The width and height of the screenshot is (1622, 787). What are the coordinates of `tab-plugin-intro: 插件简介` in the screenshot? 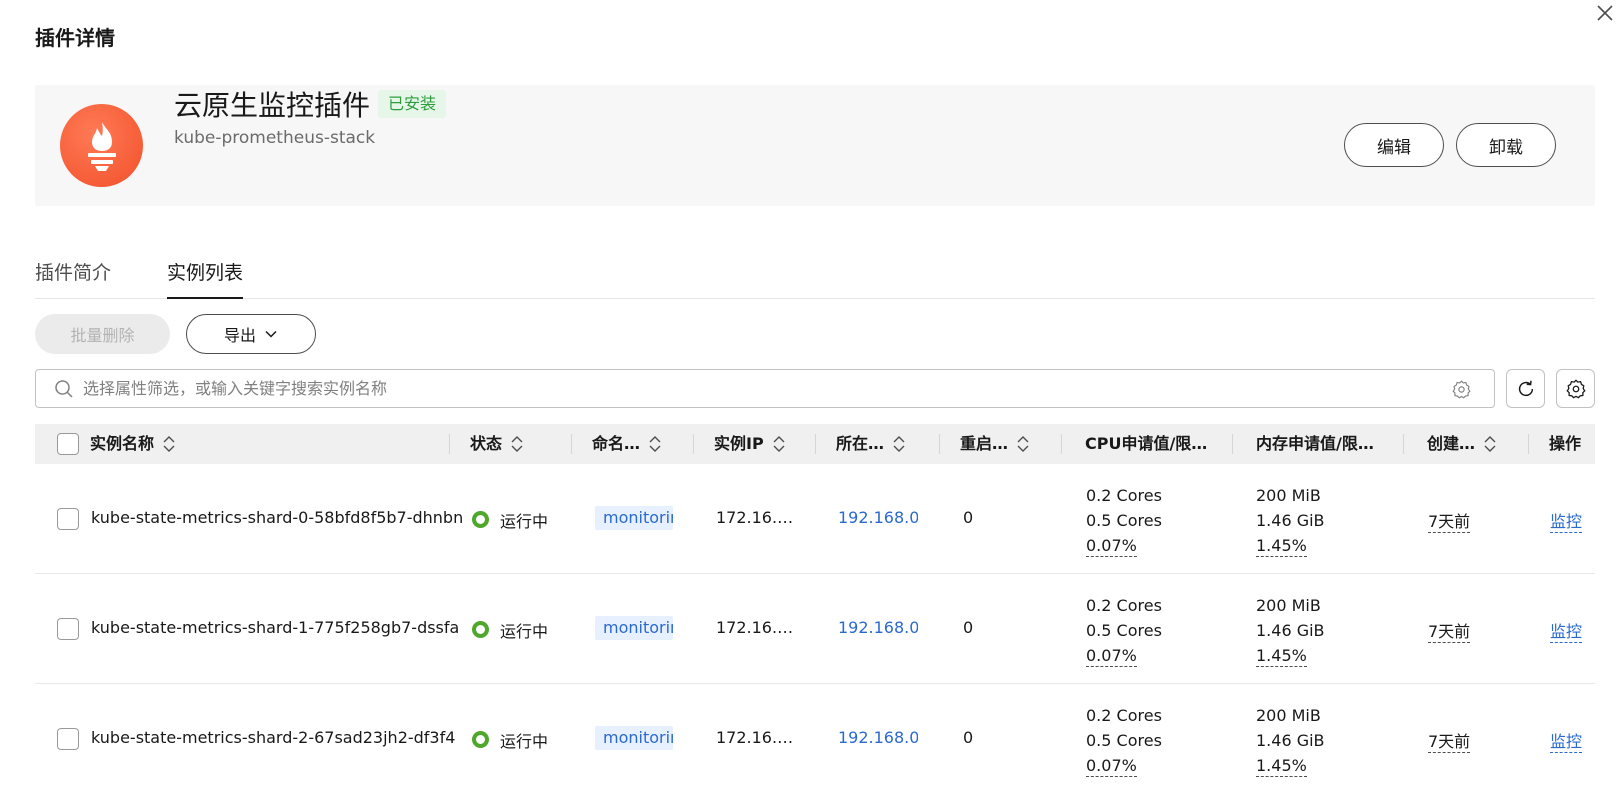 It's located at (73, 278).